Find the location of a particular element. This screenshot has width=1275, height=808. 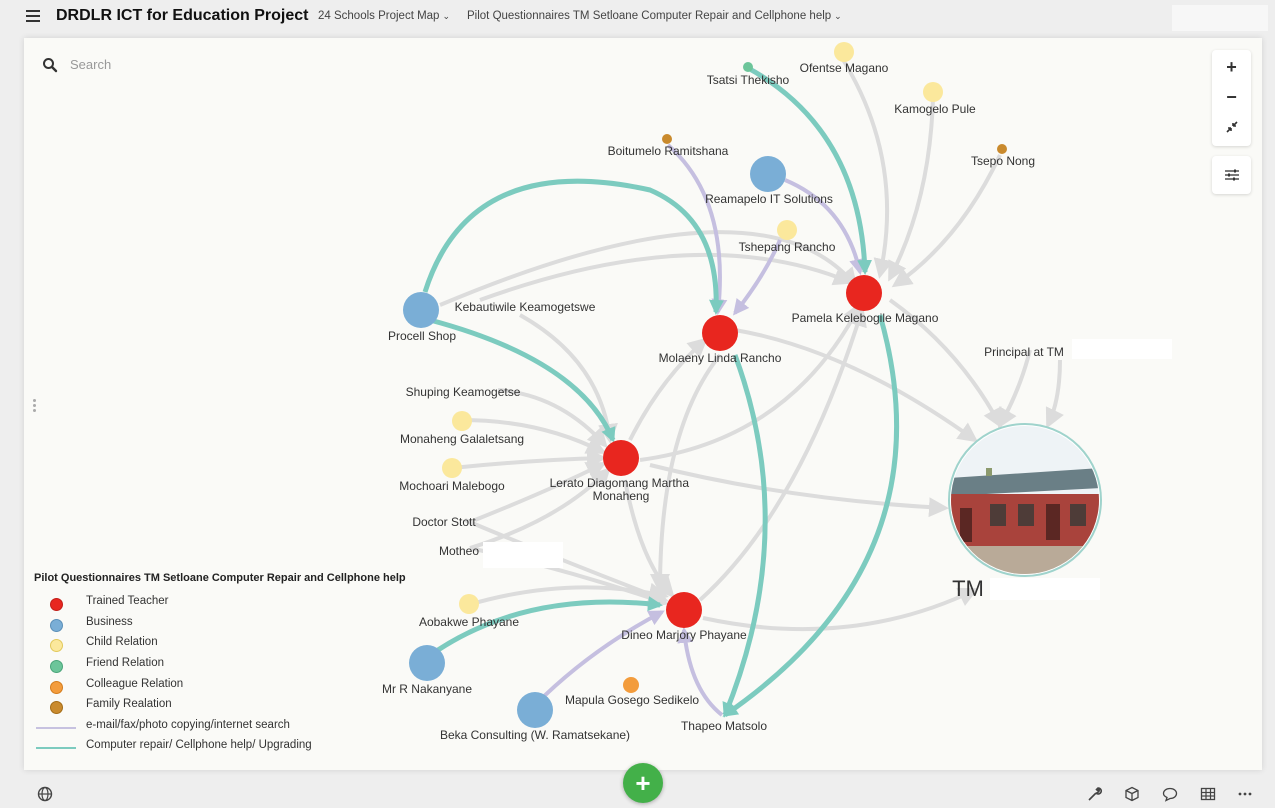

node-mapula-sedikelo is located at coordinates (631, 685).